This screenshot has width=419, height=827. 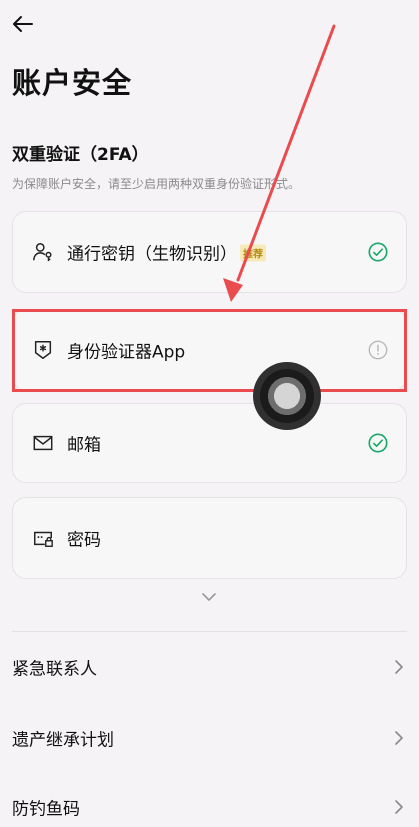 I want to click on twofa-section-description: 为保障账户安全，请至少启用两种双重身份验证形式。, so click(x=156, y=184).